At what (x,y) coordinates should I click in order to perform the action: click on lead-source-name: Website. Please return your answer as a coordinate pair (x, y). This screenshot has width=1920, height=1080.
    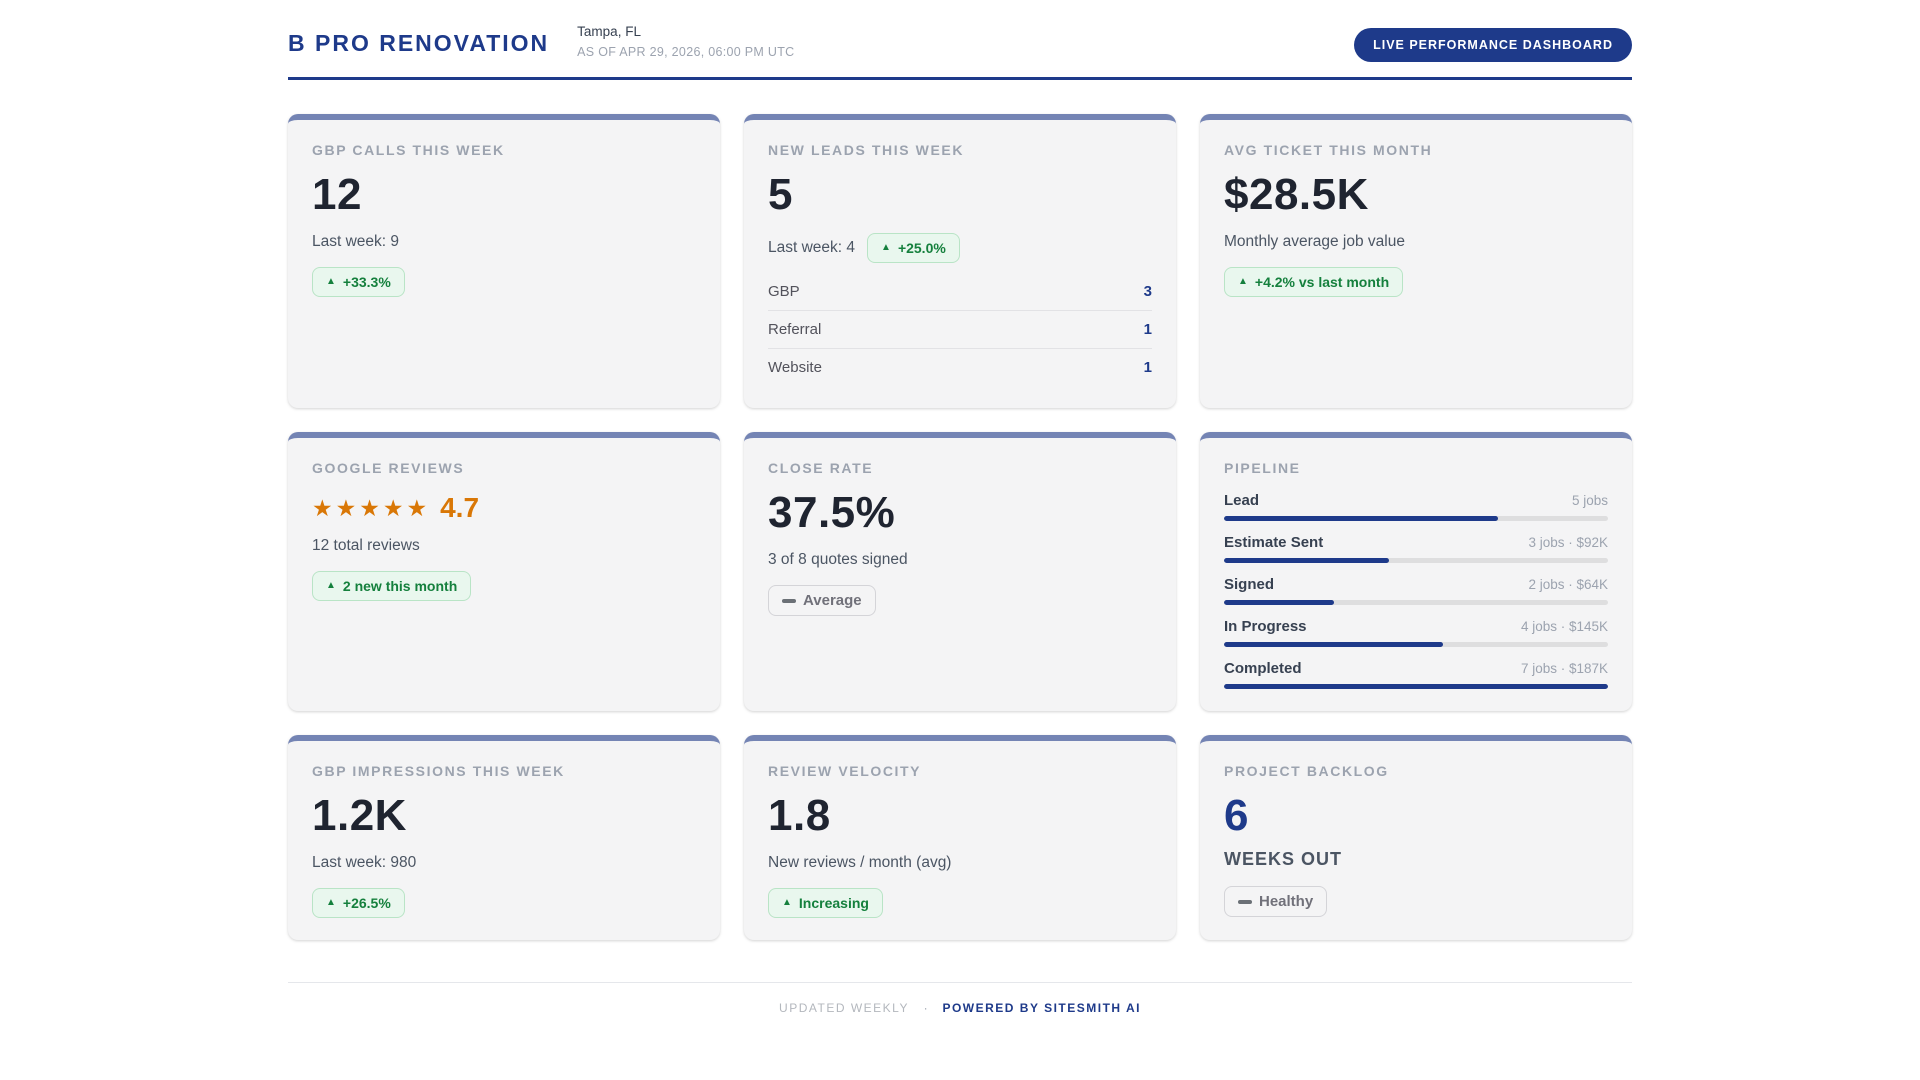
    Looking at the image, I should click on (795, 367).